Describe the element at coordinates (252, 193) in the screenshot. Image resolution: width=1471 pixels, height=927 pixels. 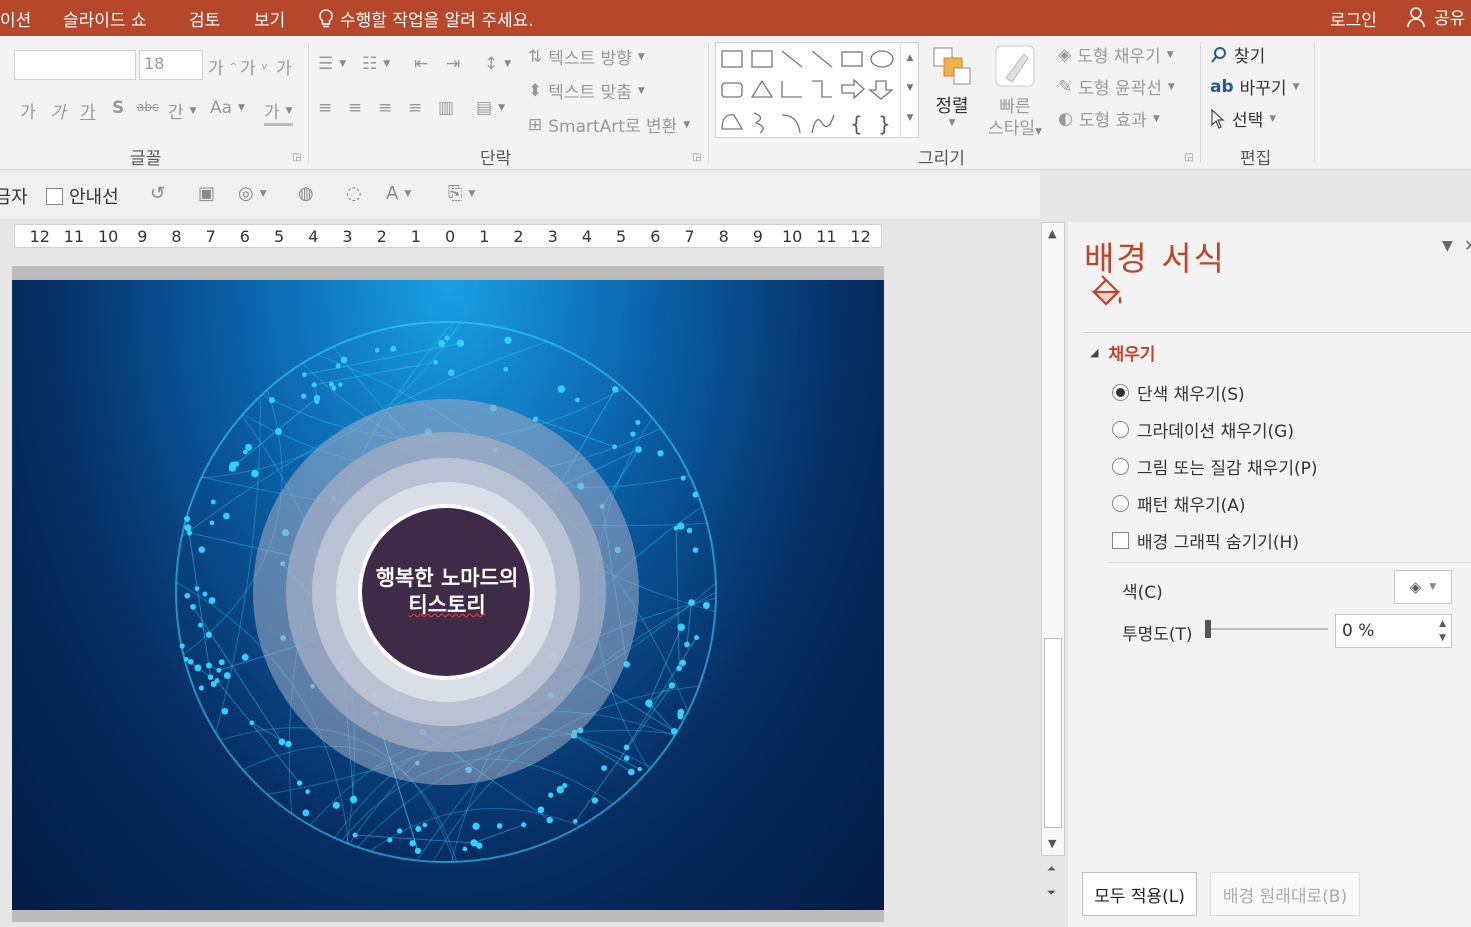
I see `shape-merge-icon: ◎ ▼` at that location.